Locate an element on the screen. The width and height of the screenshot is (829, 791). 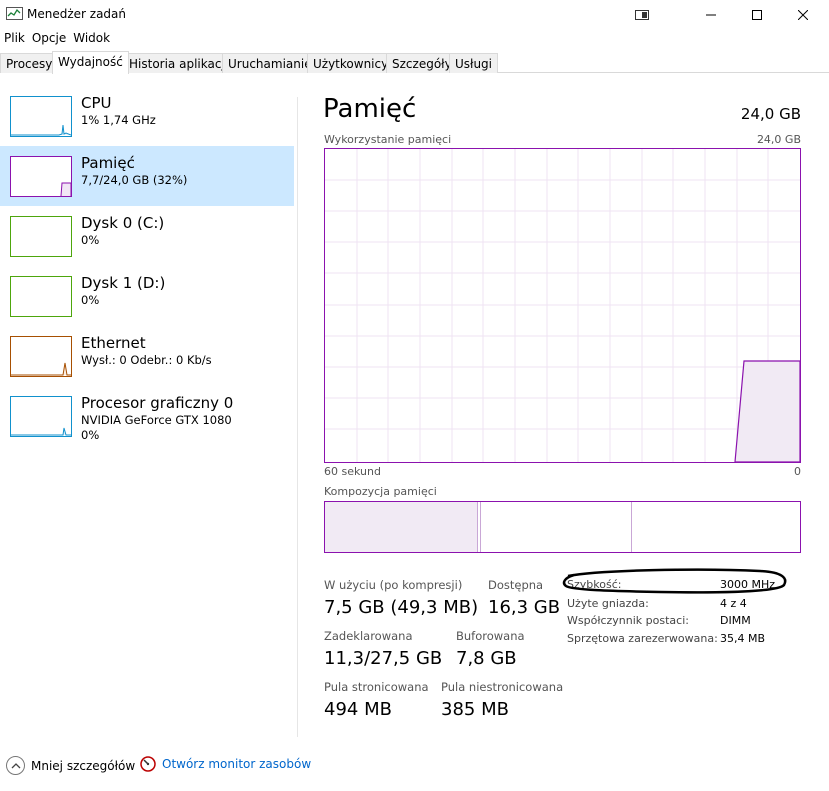
tab-label: Uruchamianie is located at coordinates (270, 64).